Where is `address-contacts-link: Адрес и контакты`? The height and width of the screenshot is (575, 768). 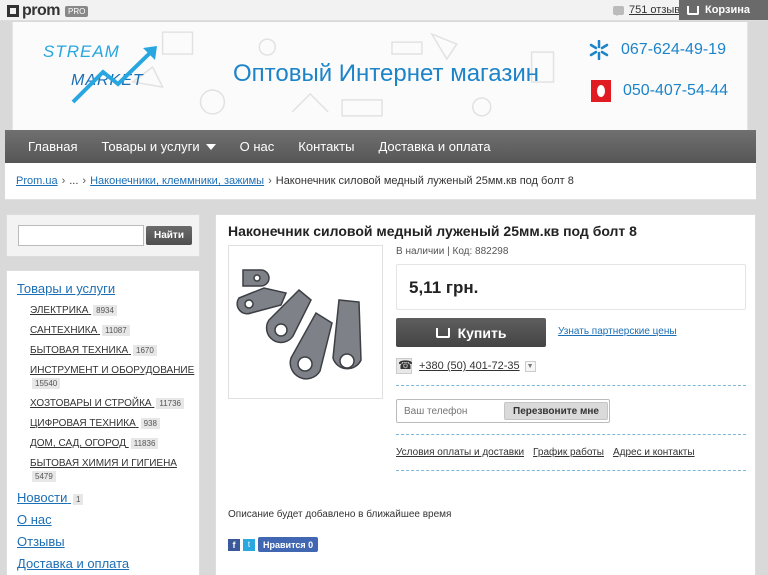 address-contacts-link: Адрес и контакты is located at coordinates (654, 452).